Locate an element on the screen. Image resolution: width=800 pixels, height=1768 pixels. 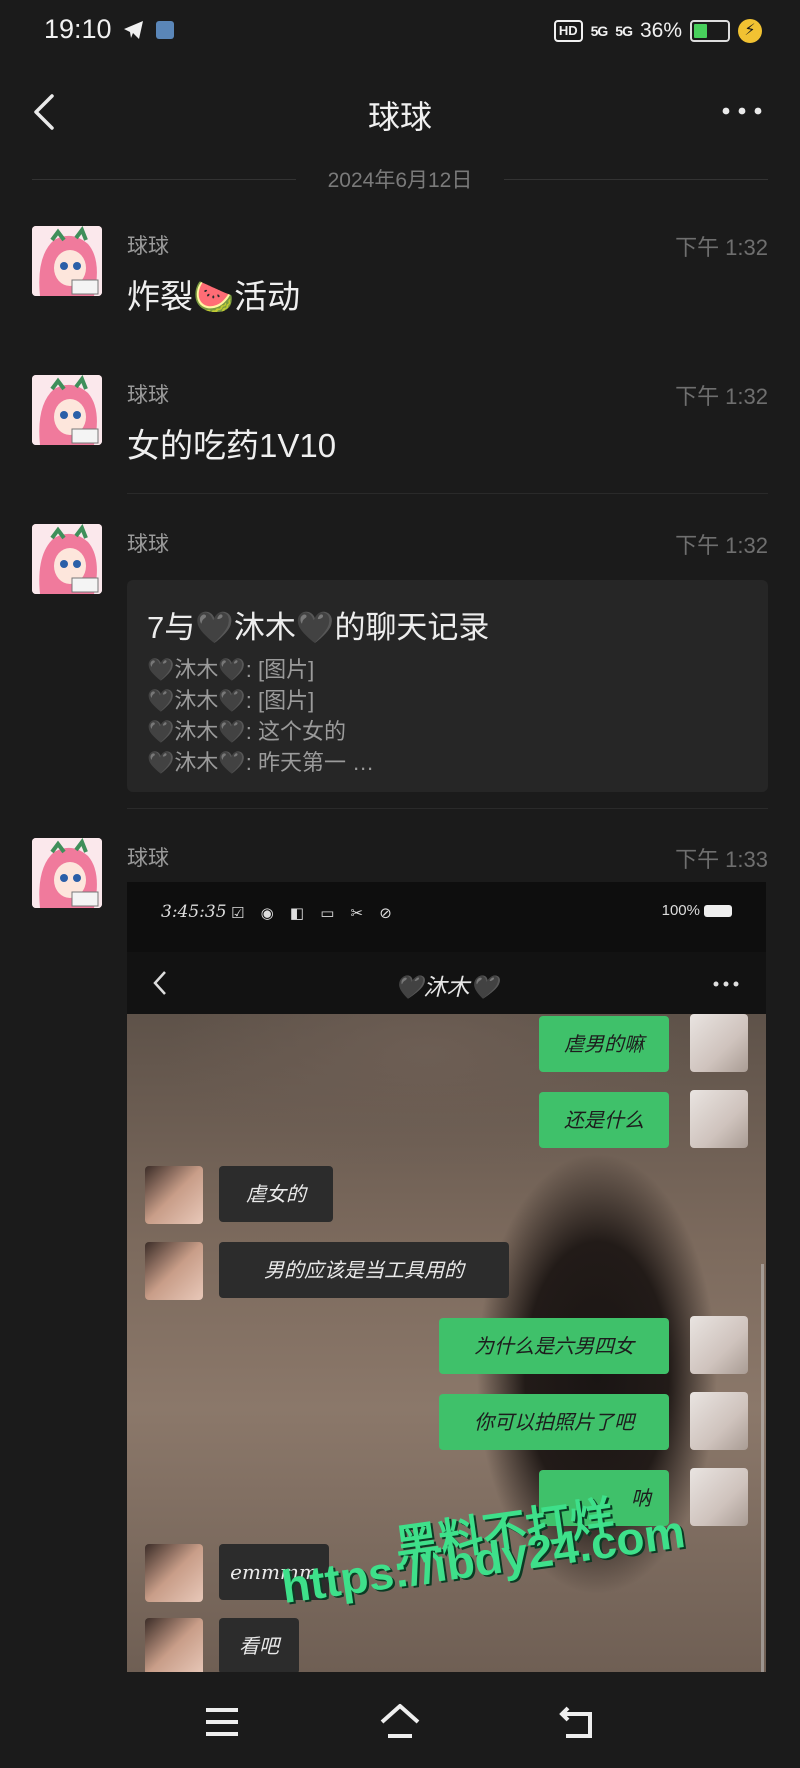
hd-voice-icon: HD is located at coordinates (568, 31).